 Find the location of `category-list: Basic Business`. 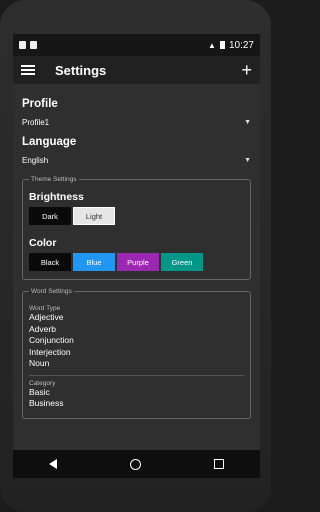

category-list: Basic Business is located at coordinates (136, 398).